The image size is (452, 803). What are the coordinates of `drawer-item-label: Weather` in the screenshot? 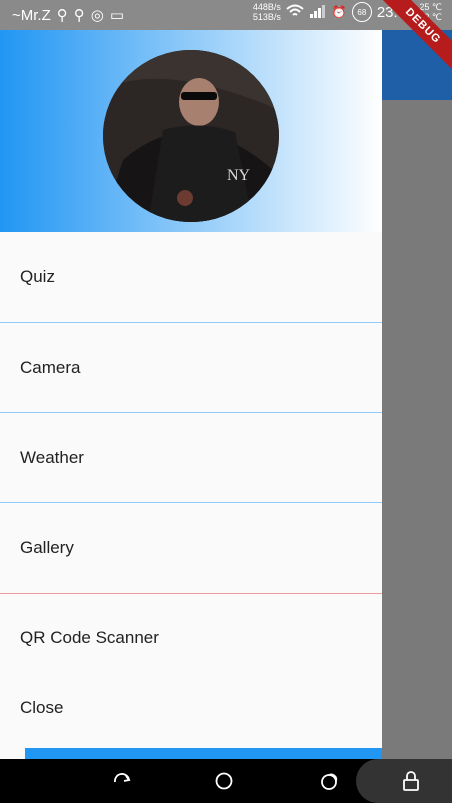 It's located at (52, 457).